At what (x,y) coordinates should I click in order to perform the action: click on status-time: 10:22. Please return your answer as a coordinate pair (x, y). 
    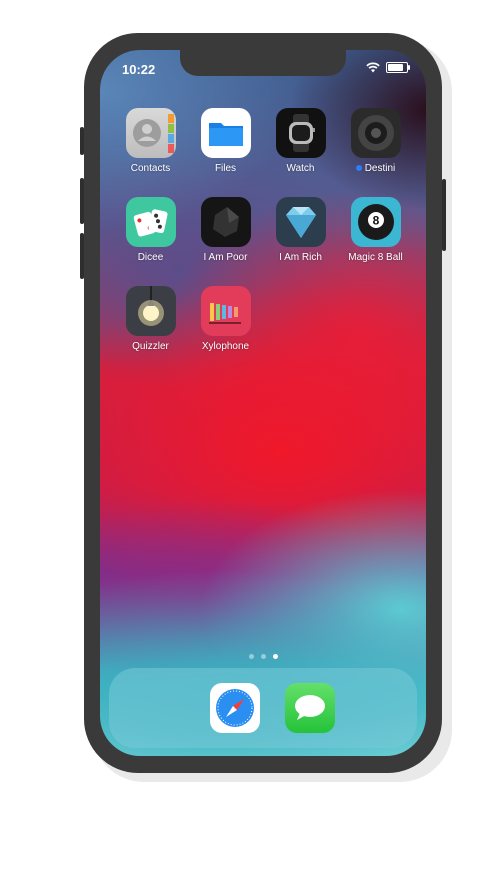
    Looking at the image, I should click on (139, 69).